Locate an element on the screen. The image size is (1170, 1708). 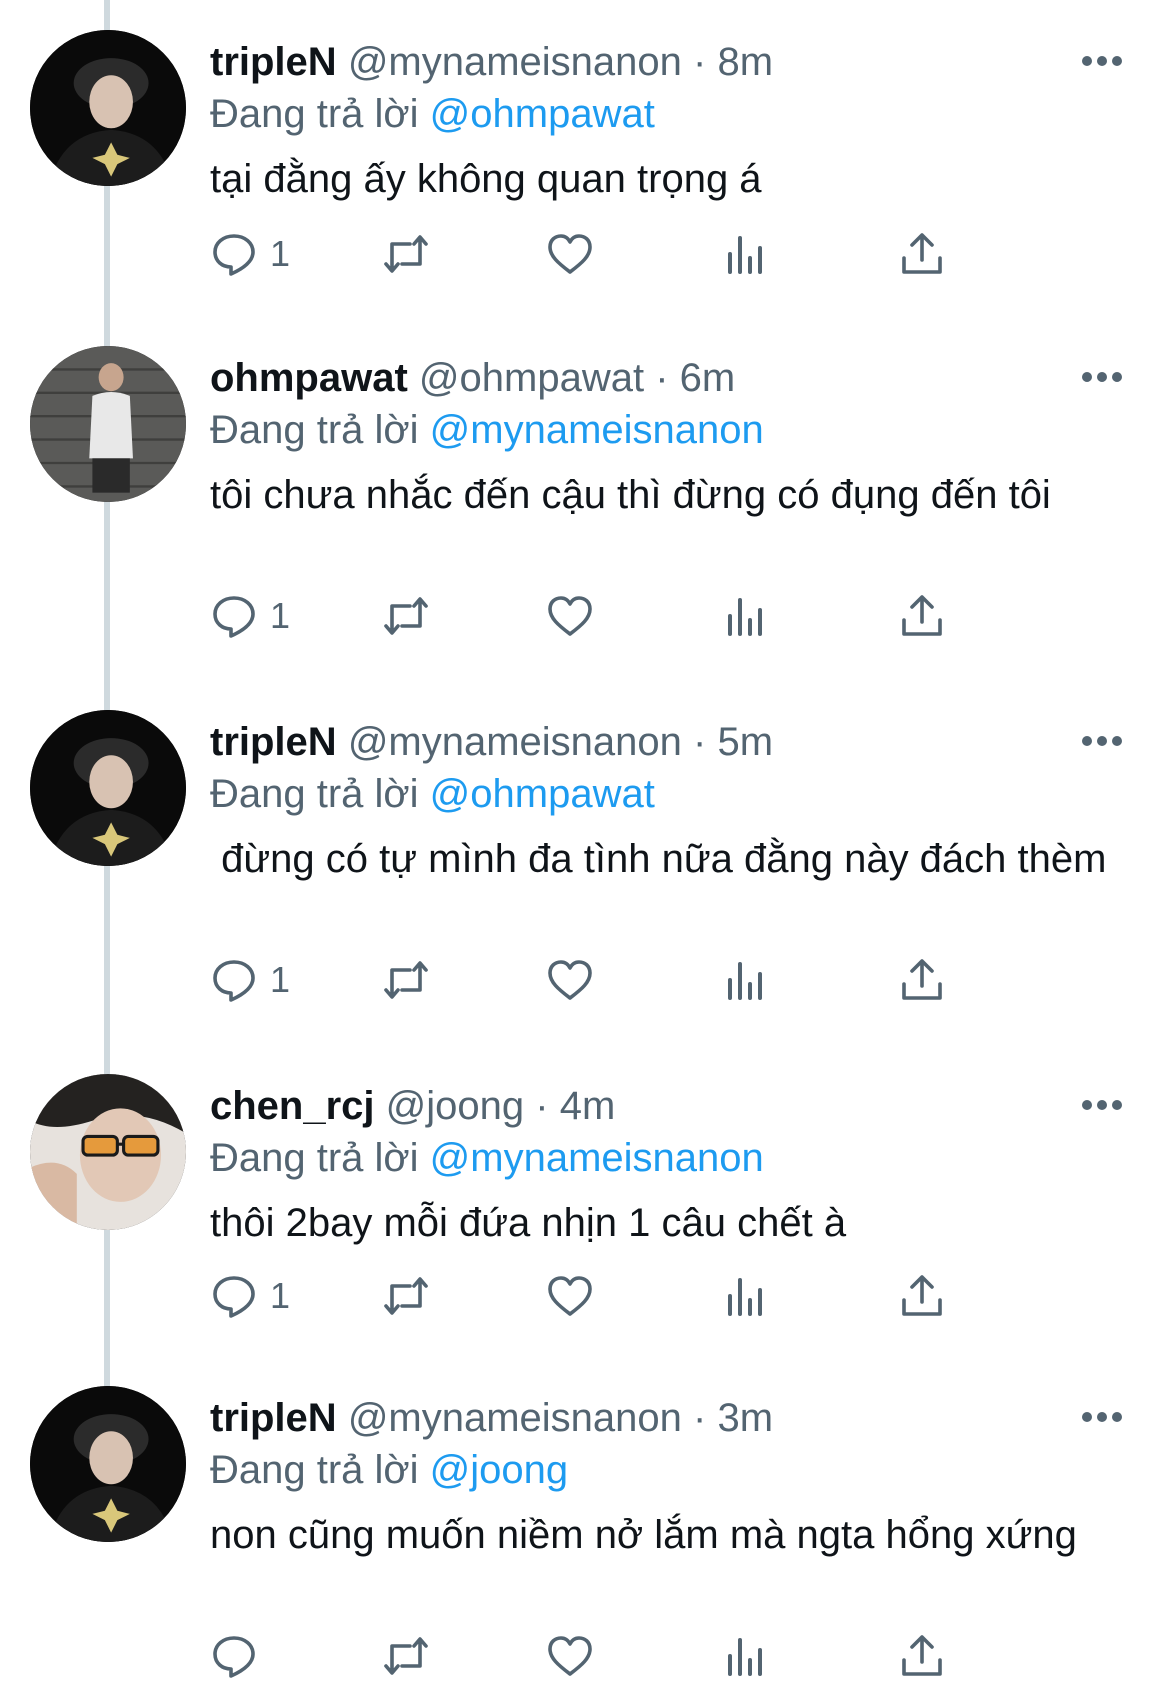
display-name: ohmpawat is located at coordinates (309, 378).